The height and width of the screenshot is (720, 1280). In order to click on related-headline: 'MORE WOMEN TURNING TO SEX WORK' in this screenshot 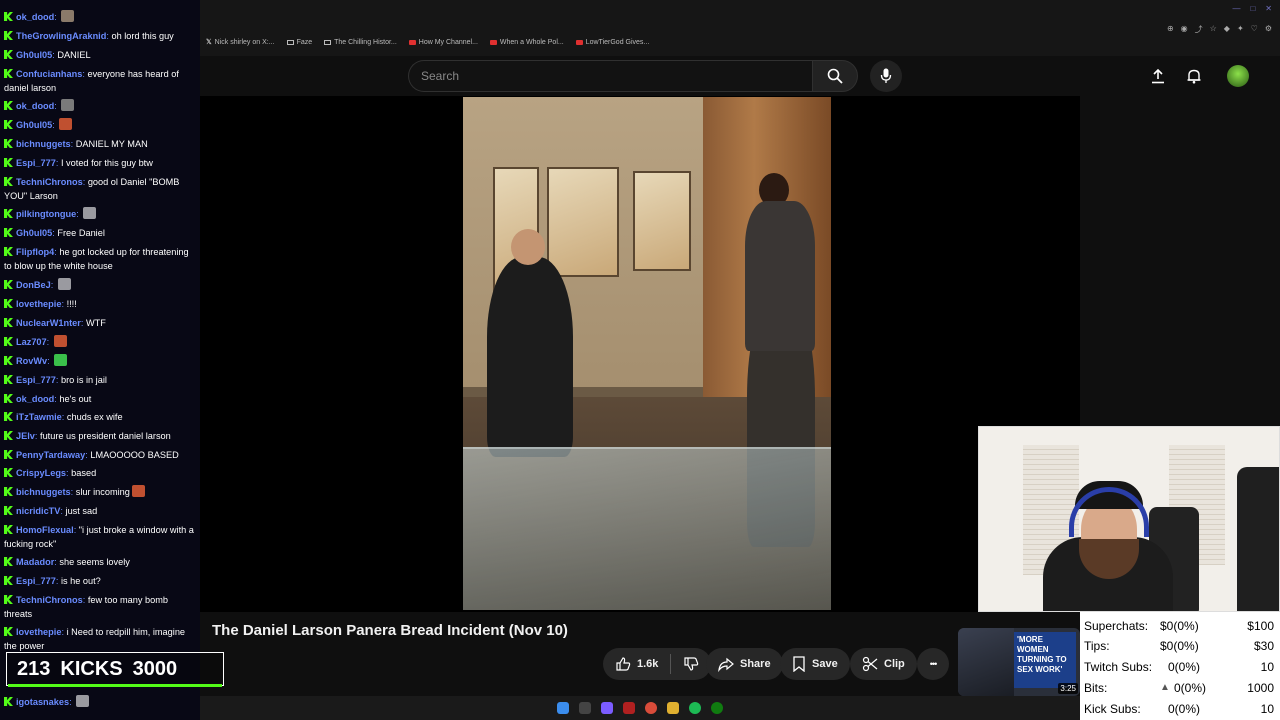, I will do `click(1045, 660)`.